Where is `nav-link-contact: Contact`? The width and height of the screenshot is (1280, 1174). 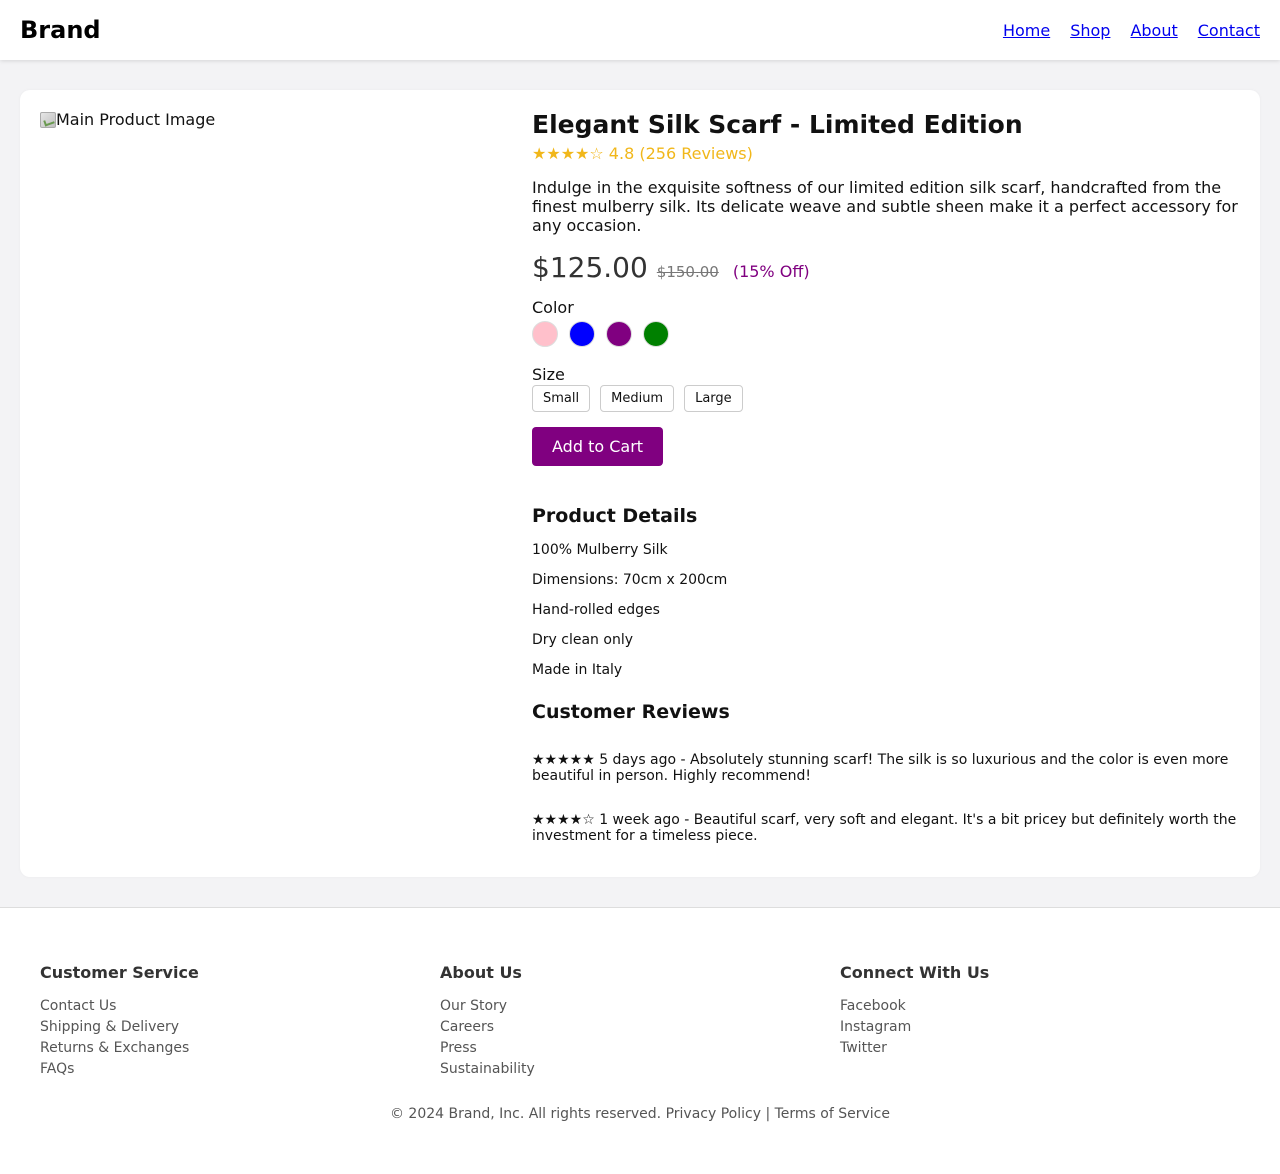 nav-link-contact: Contact is located at coordinates (1229, 30).